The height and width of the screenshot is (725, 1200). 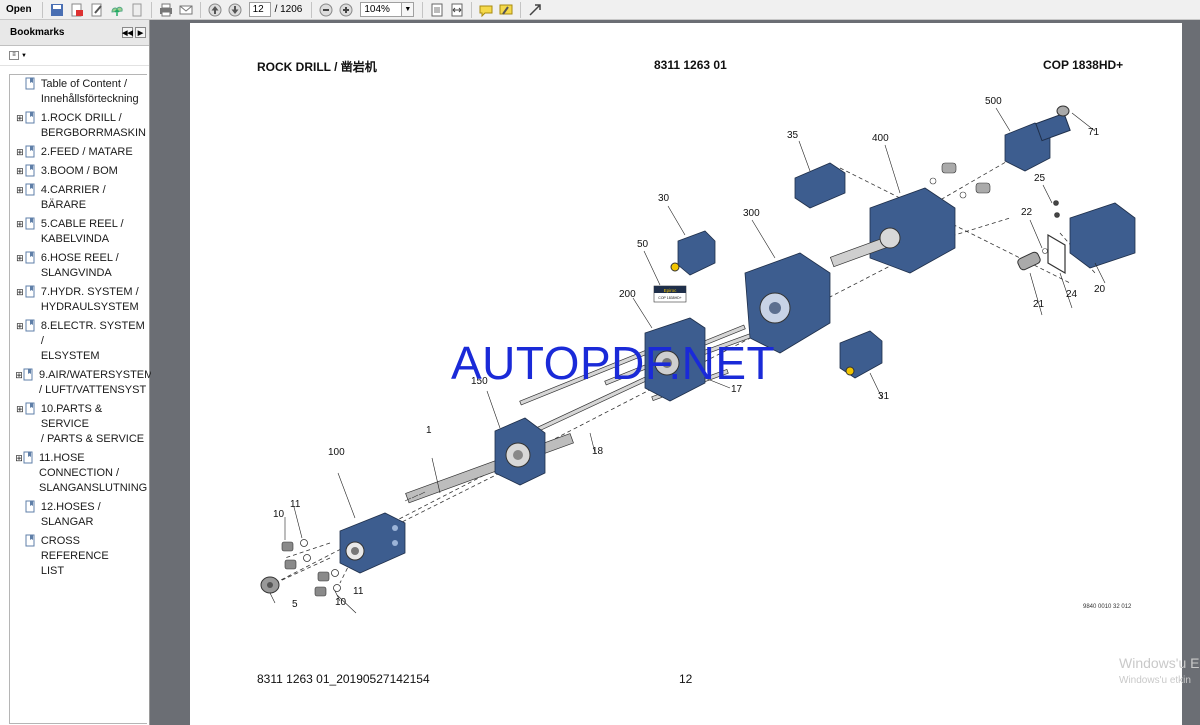 I want to click on bookmark-item: ⊞ 2.FEED / MATARE, so click(x=78, y=154).